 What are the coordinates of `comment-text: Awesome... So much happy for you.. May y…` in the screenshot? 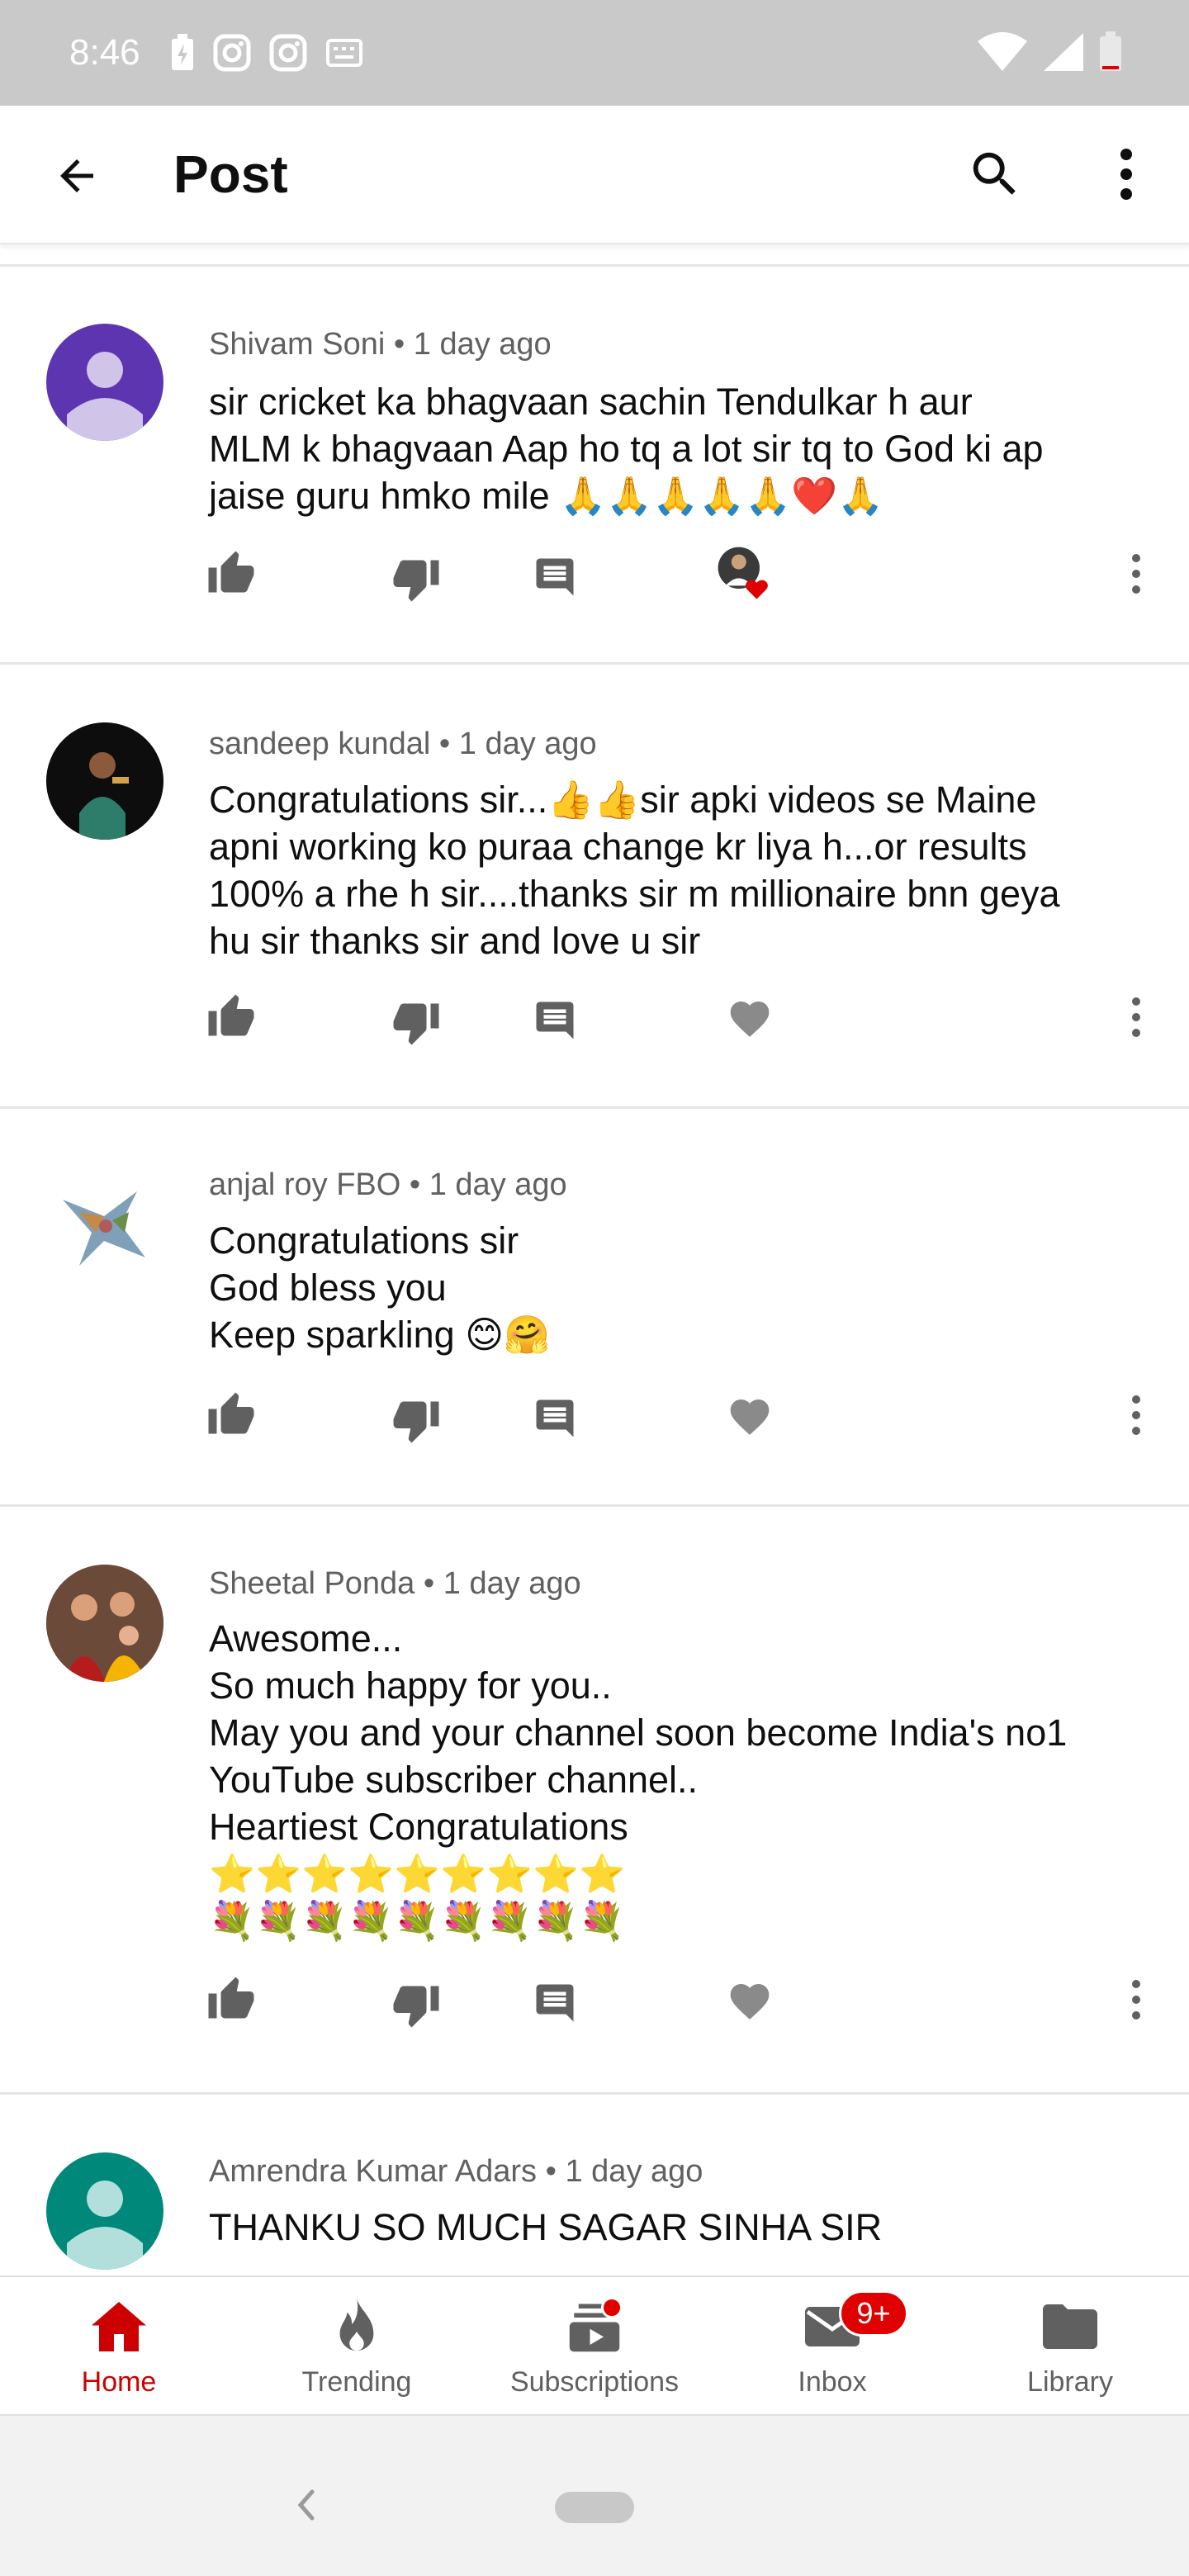 It's located at (638, 1779).